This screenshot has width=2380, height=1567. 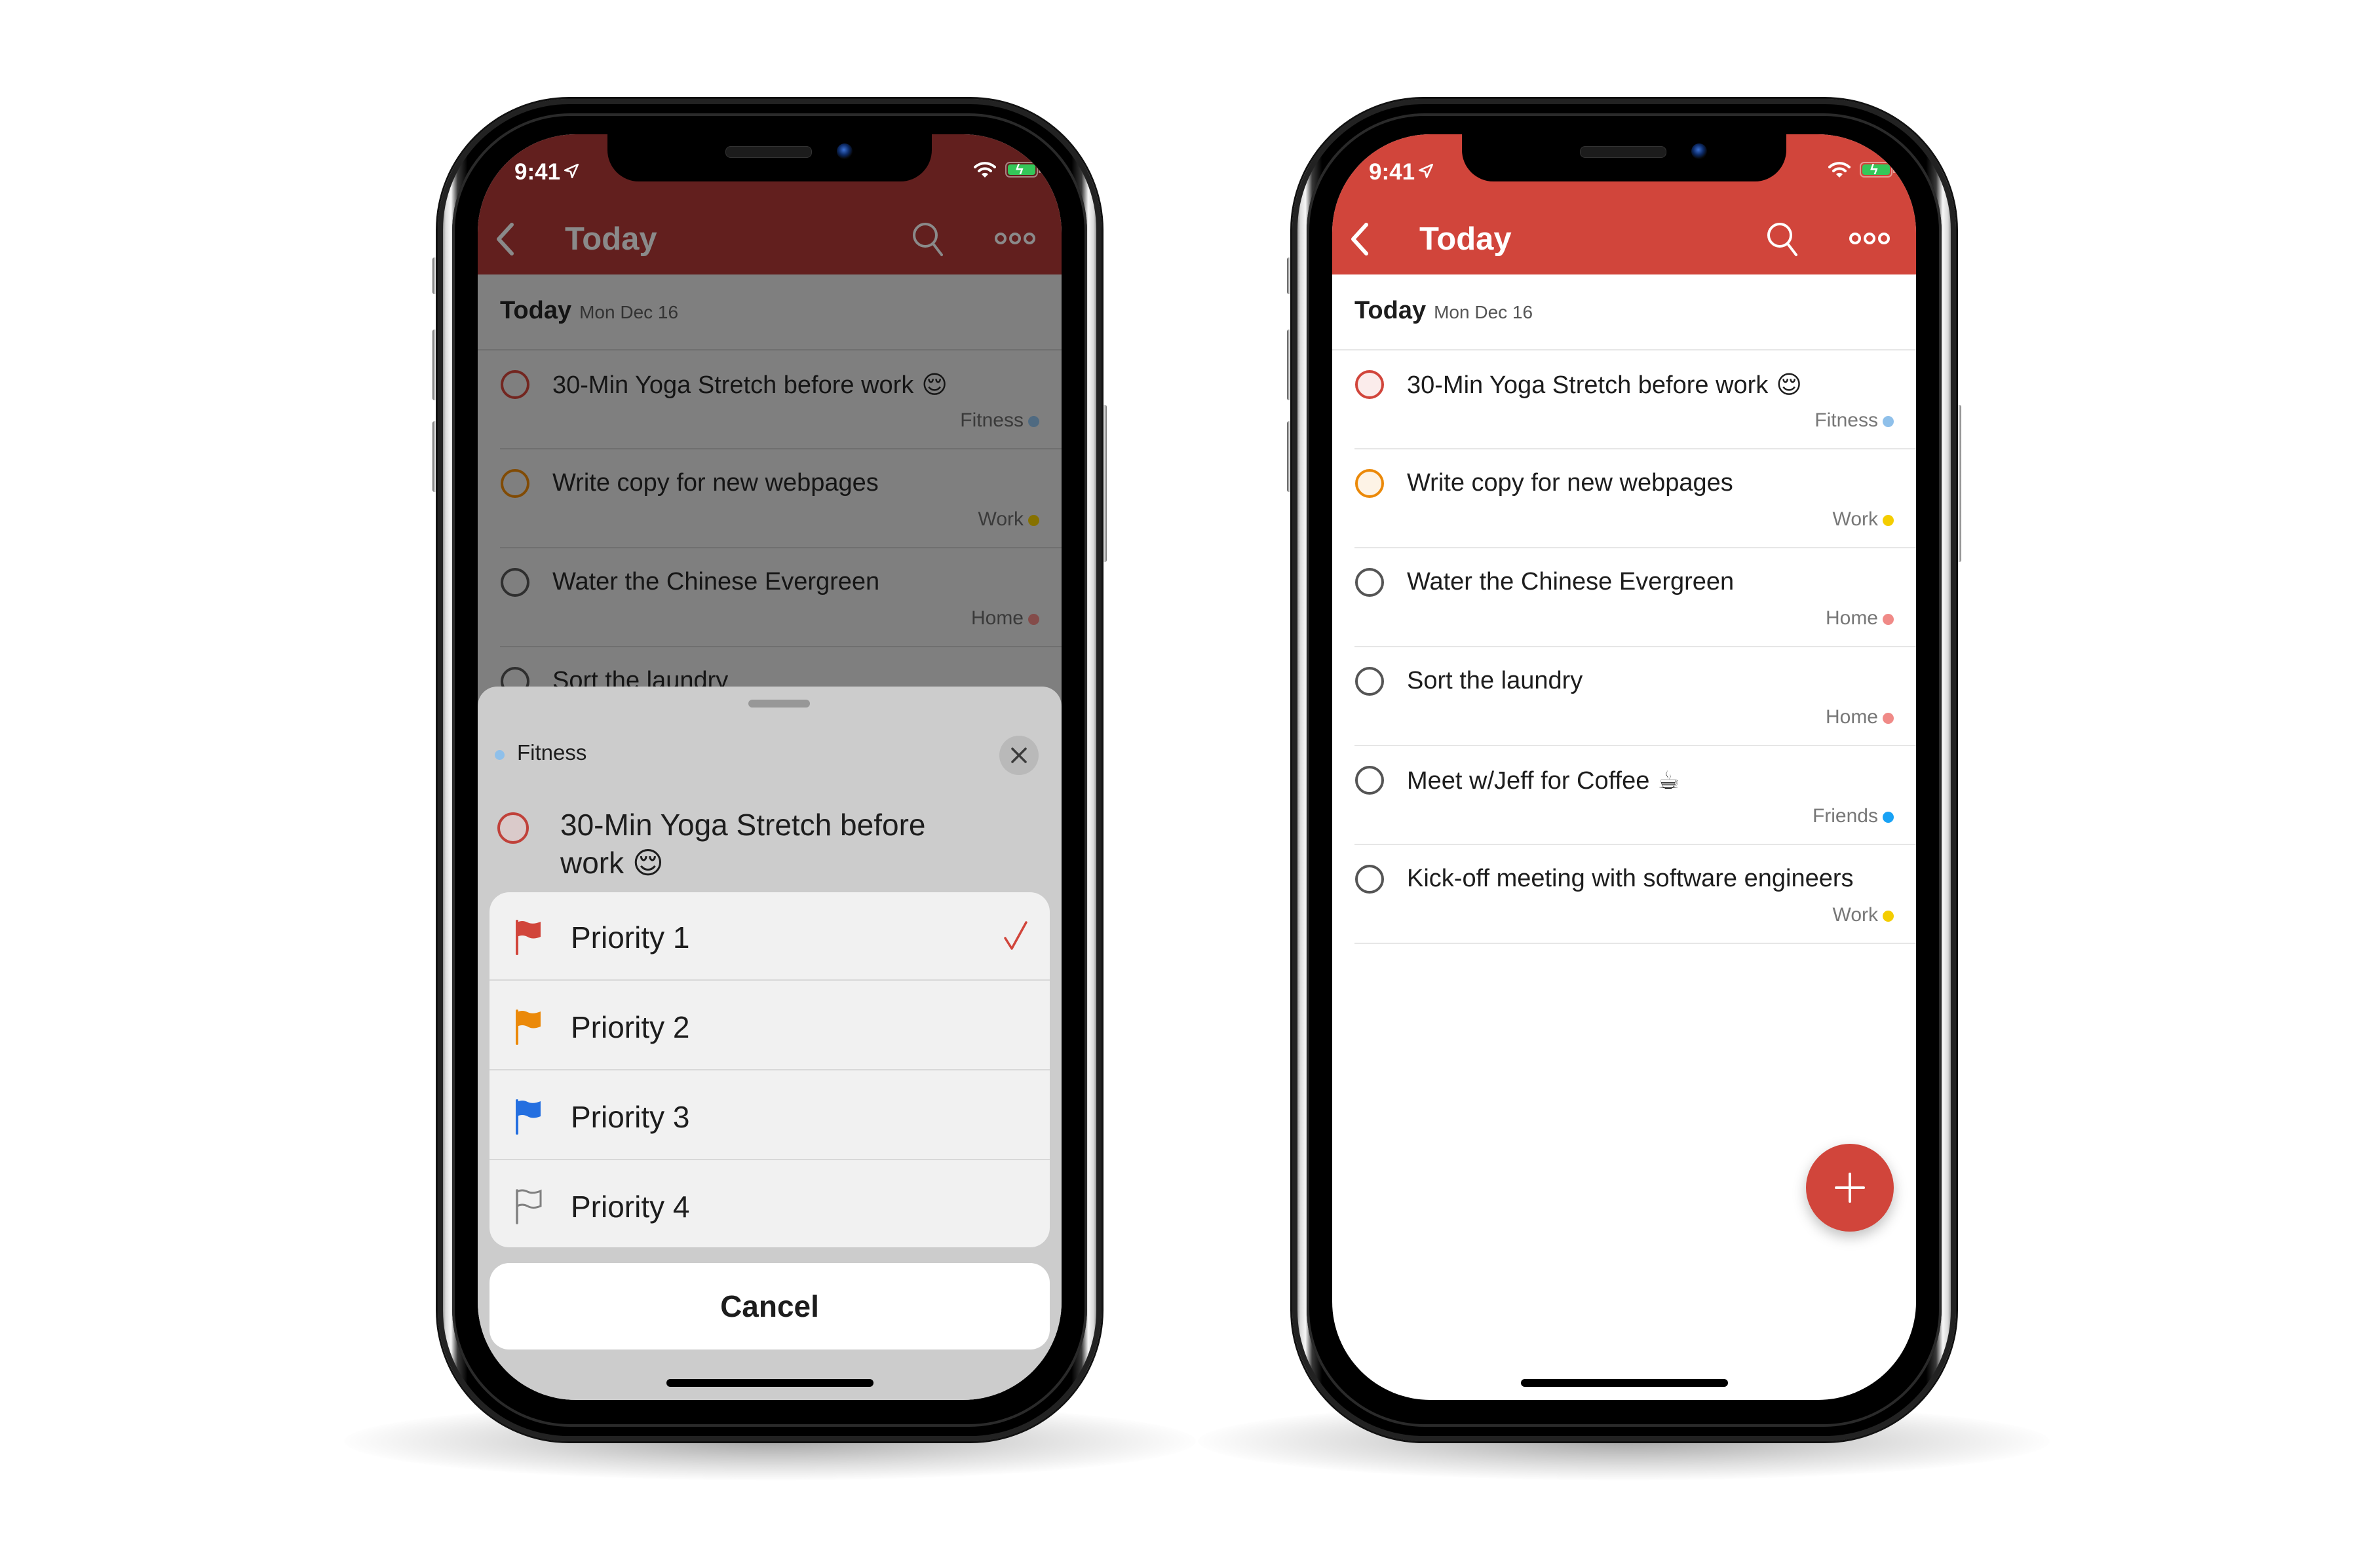 What do you see at coordinates (769, 936) in the screenshot?
I see `priority-option-1: Priority 1` at bounding box center [769, 936].